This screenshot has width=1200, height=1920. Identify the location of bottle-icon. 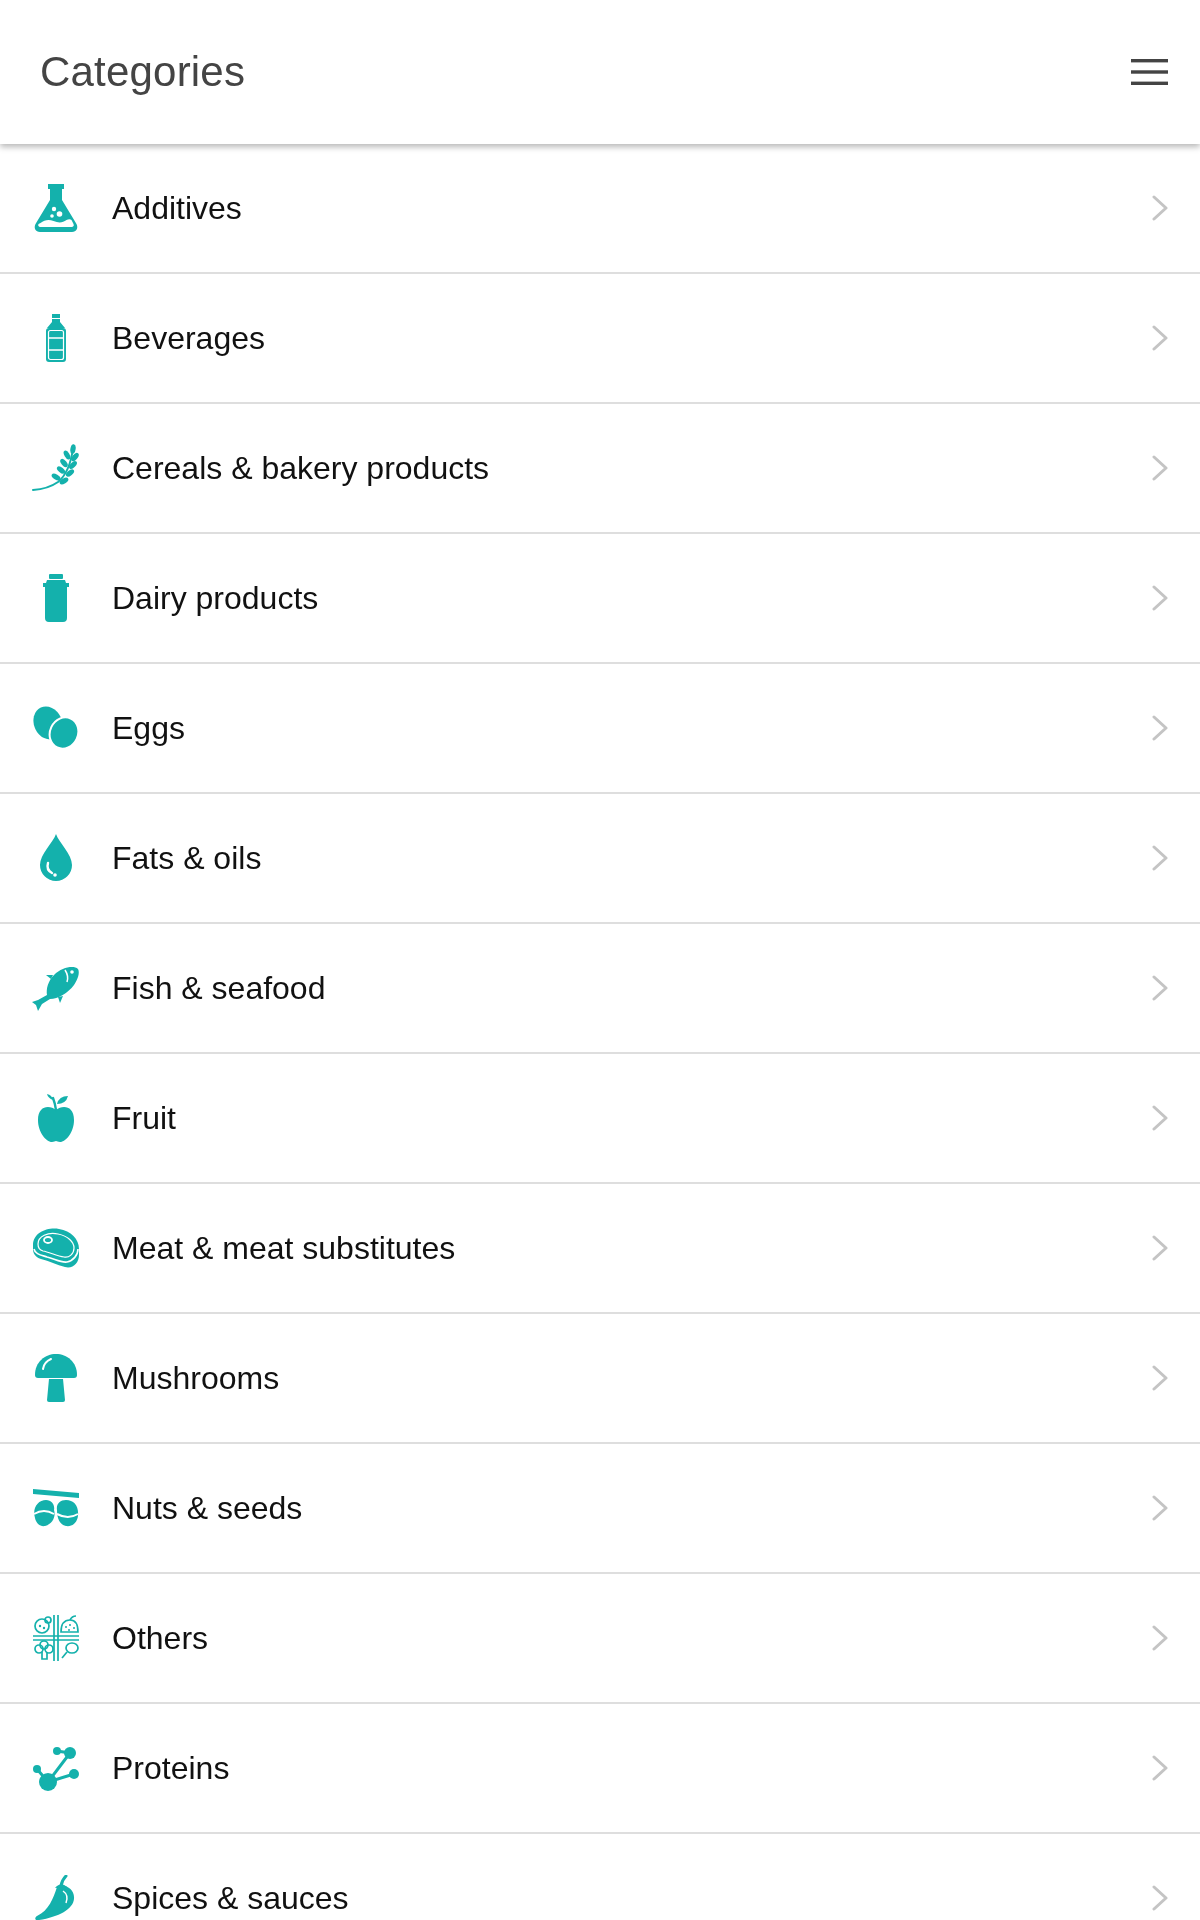
(56, 338).